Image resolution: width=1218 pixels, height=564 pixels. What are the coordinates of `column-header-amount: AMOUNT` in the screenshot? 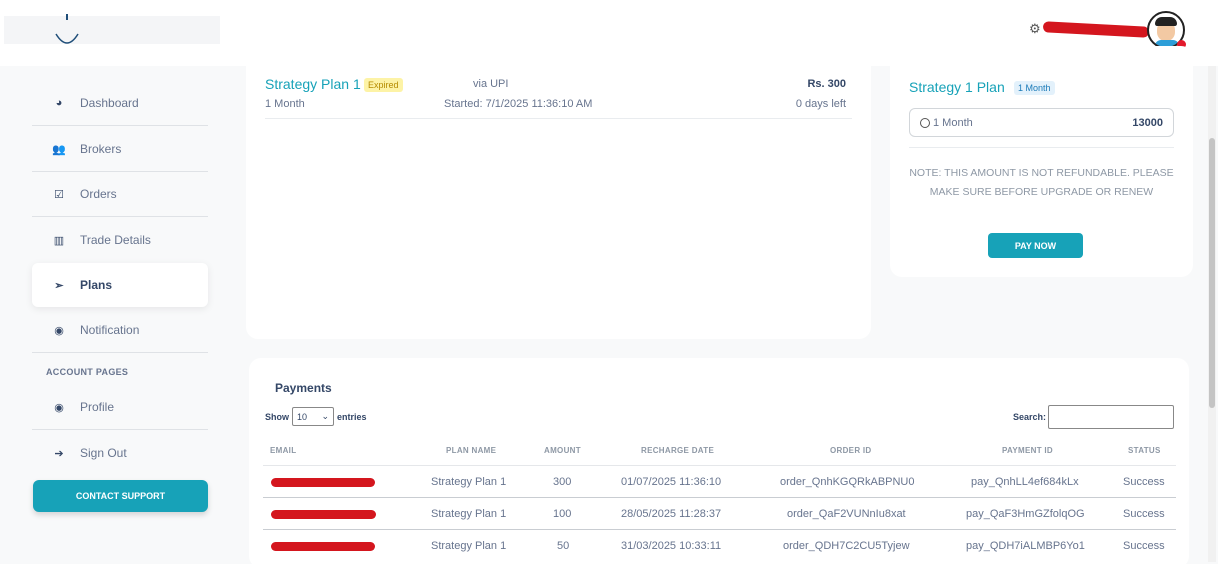 It's located at (562, 450).